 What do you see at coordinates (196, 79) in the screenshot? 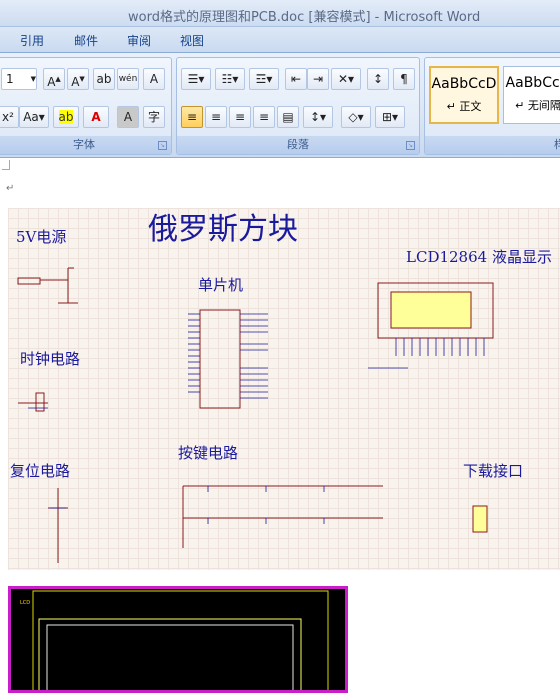
I see `bullets-icon: ☰▾` at bounding box center [196, 79].